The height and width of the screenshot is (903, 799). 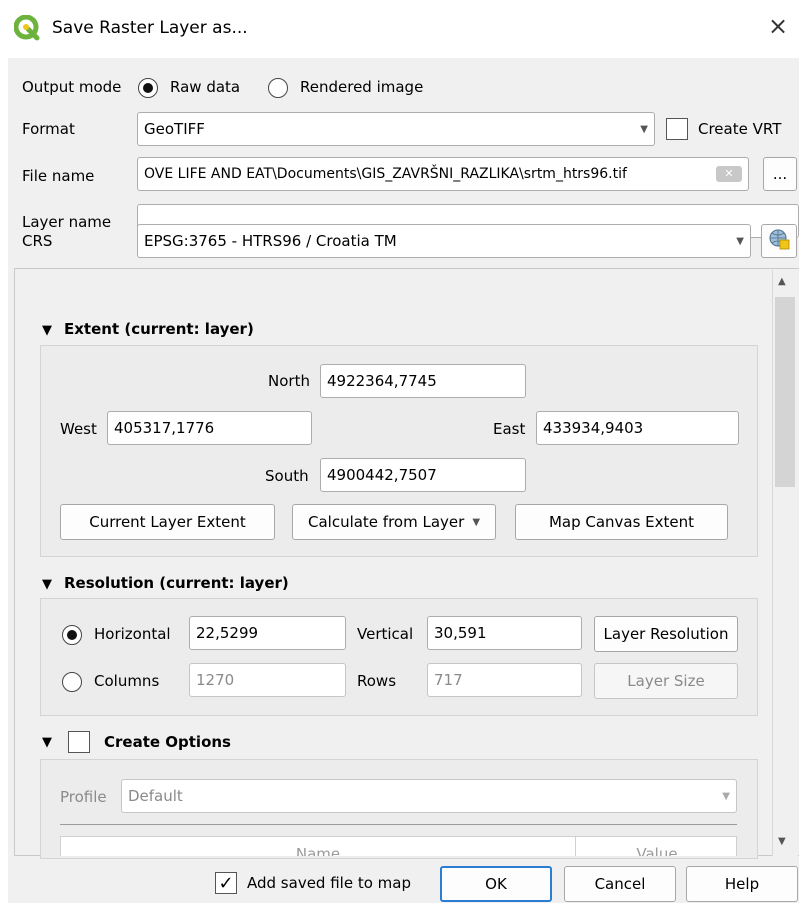 What do you see at coordinates (504, 680) in the screenshot?
I see `rows-input: 717` at bounding box center [504, 680].